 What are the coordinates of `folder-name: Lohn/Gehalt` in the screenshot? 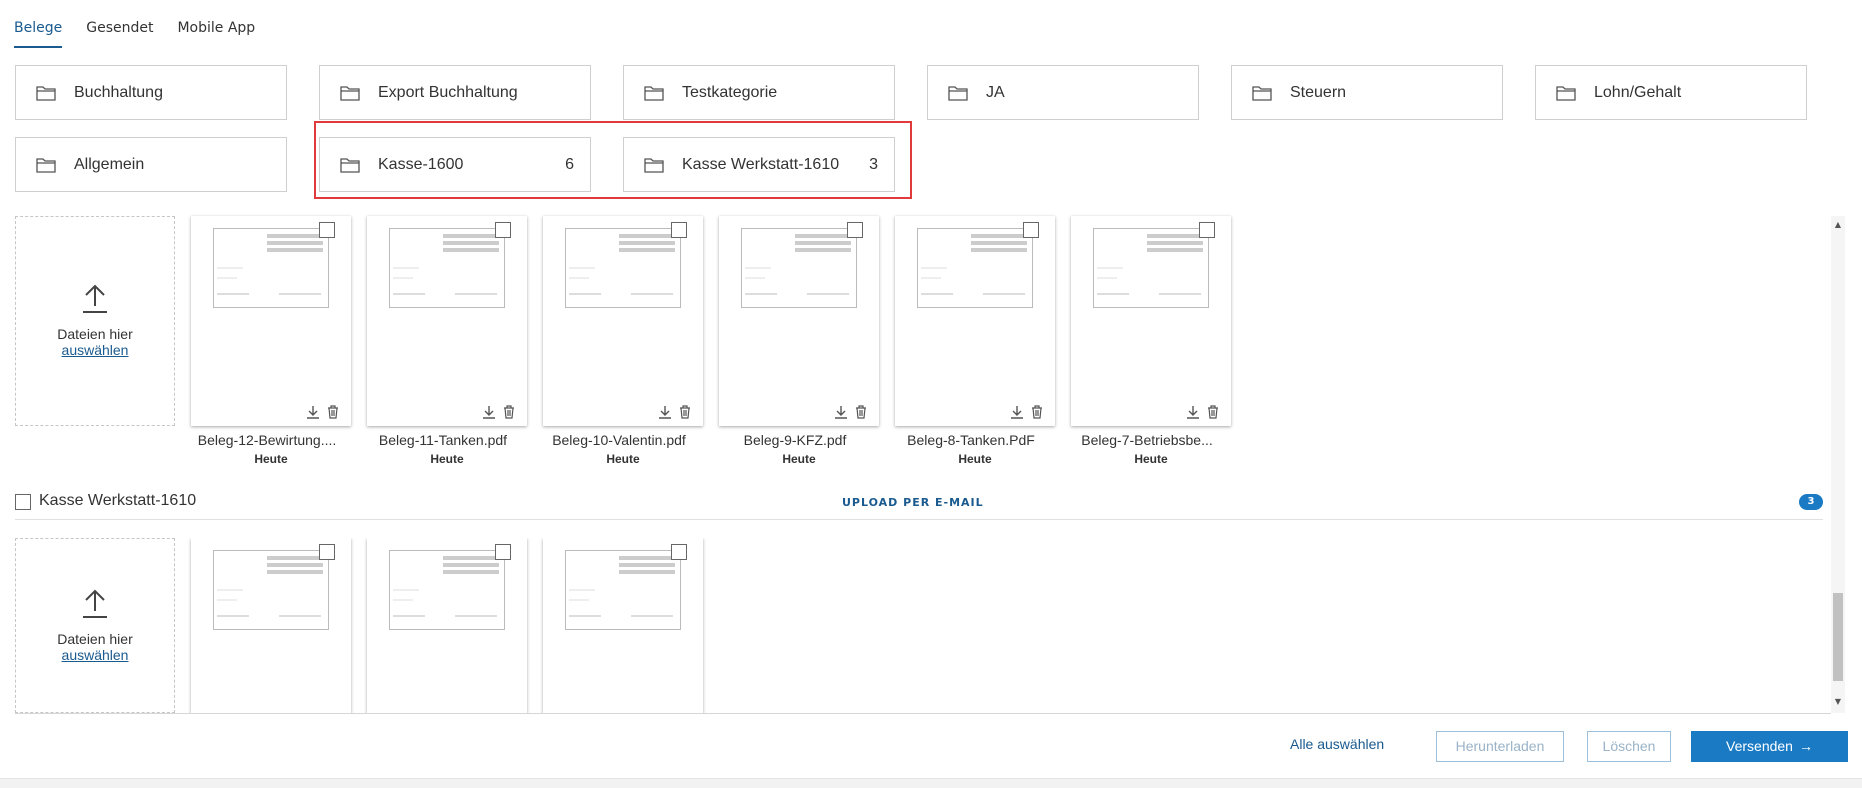 It's located at (1638, 92).